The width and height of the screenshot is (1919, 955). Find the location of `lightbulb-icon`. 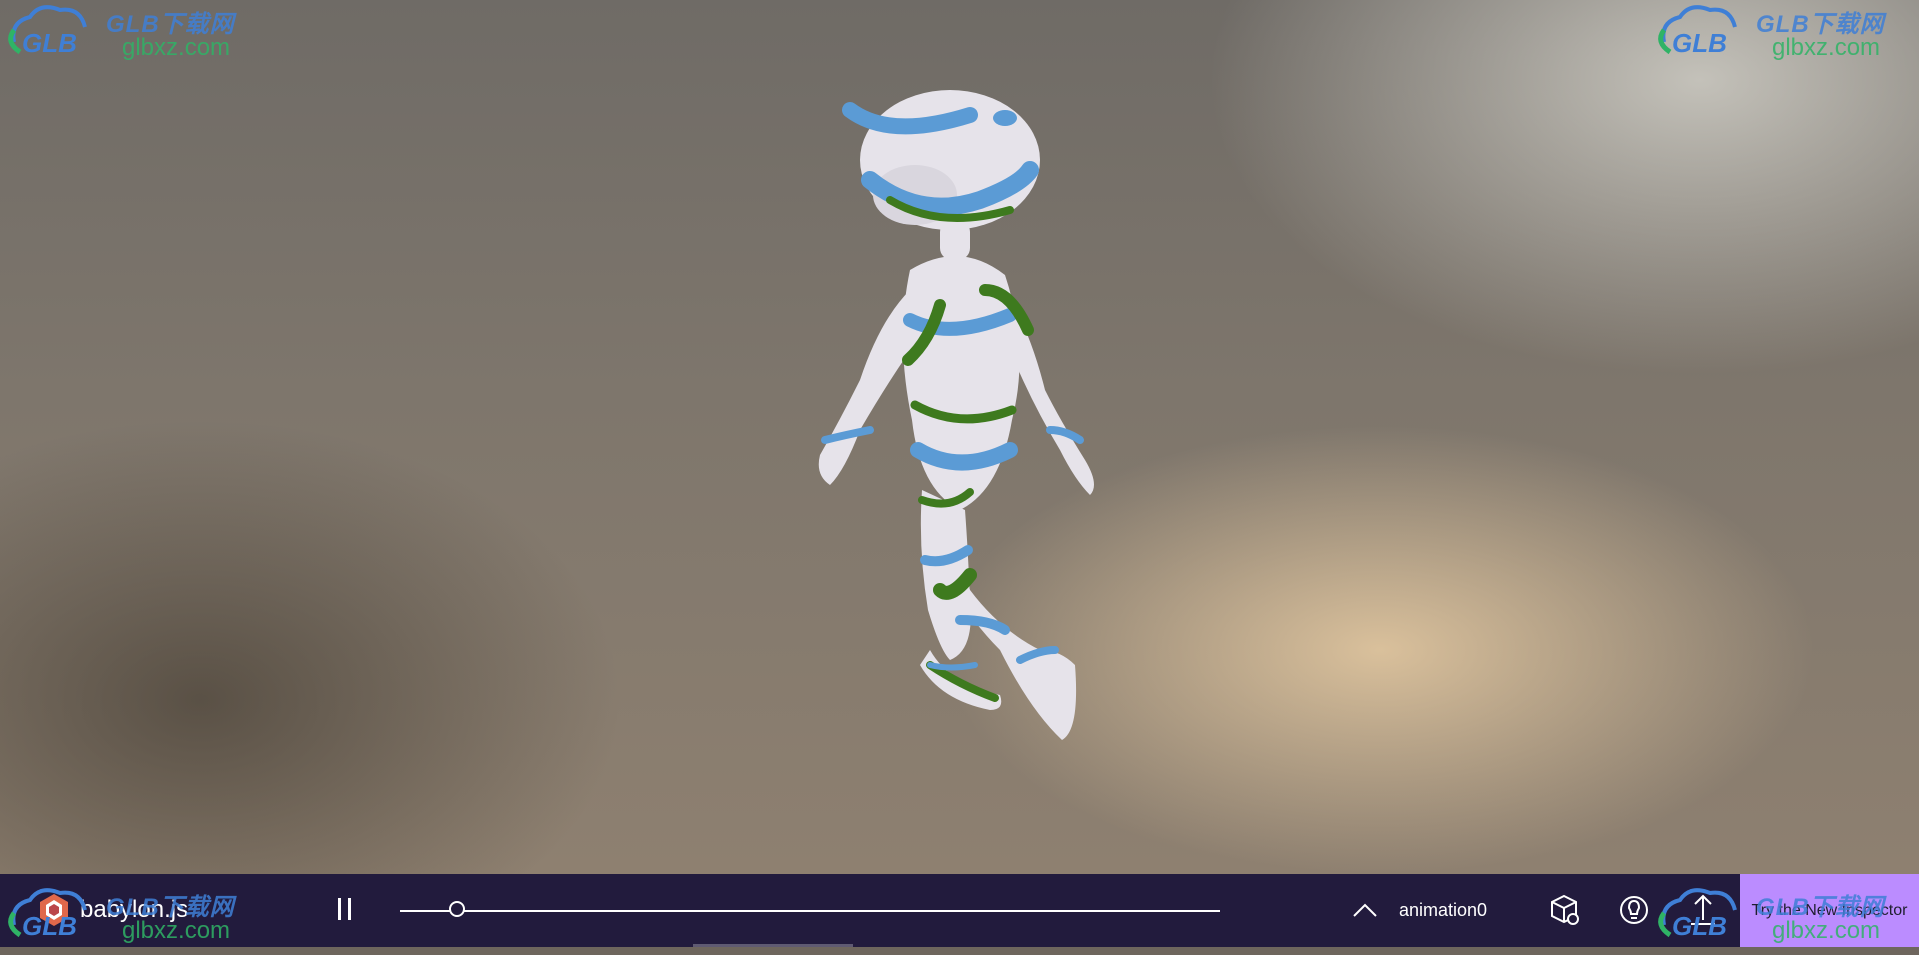

lightbulb-icon is located at coordinates (1634, 910).